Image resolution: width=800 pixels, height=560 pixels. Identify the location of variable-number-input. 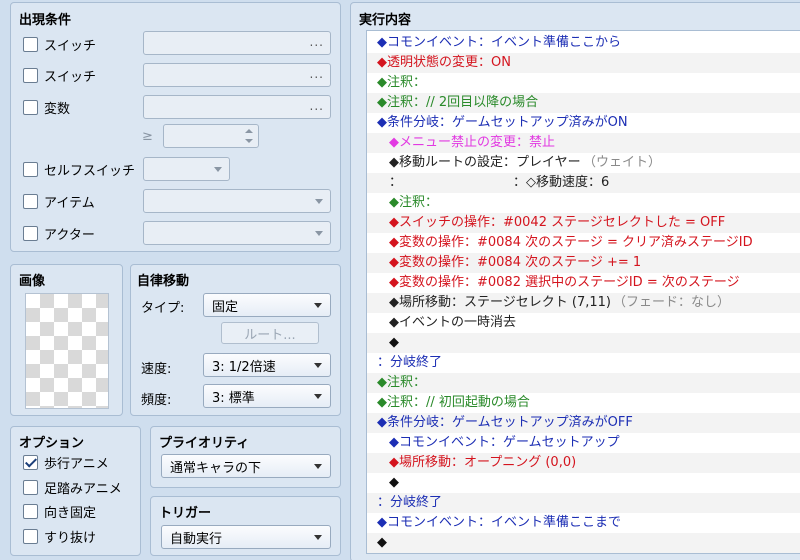
(211, 136).